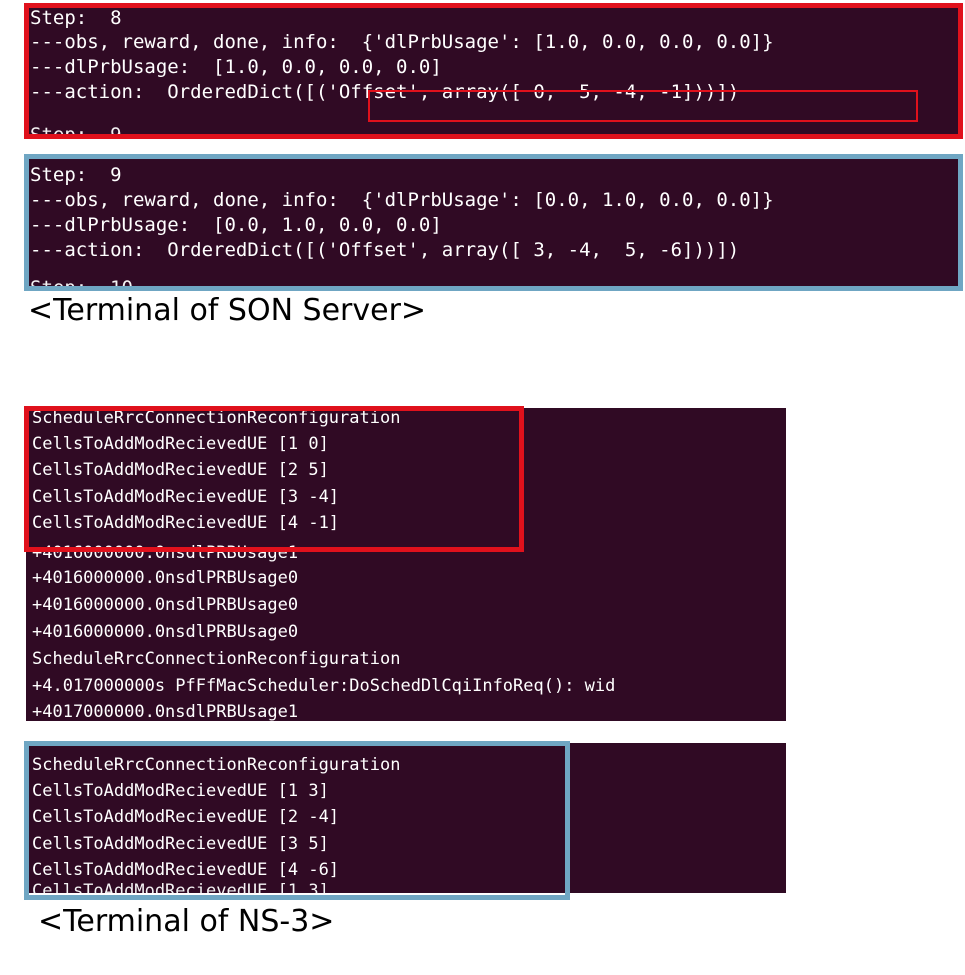 This screenshot has height=975, width=965. Describe the element at coordinates (76, 175) in the screenshot. I see `terminal-line: Step: 9` at that location.